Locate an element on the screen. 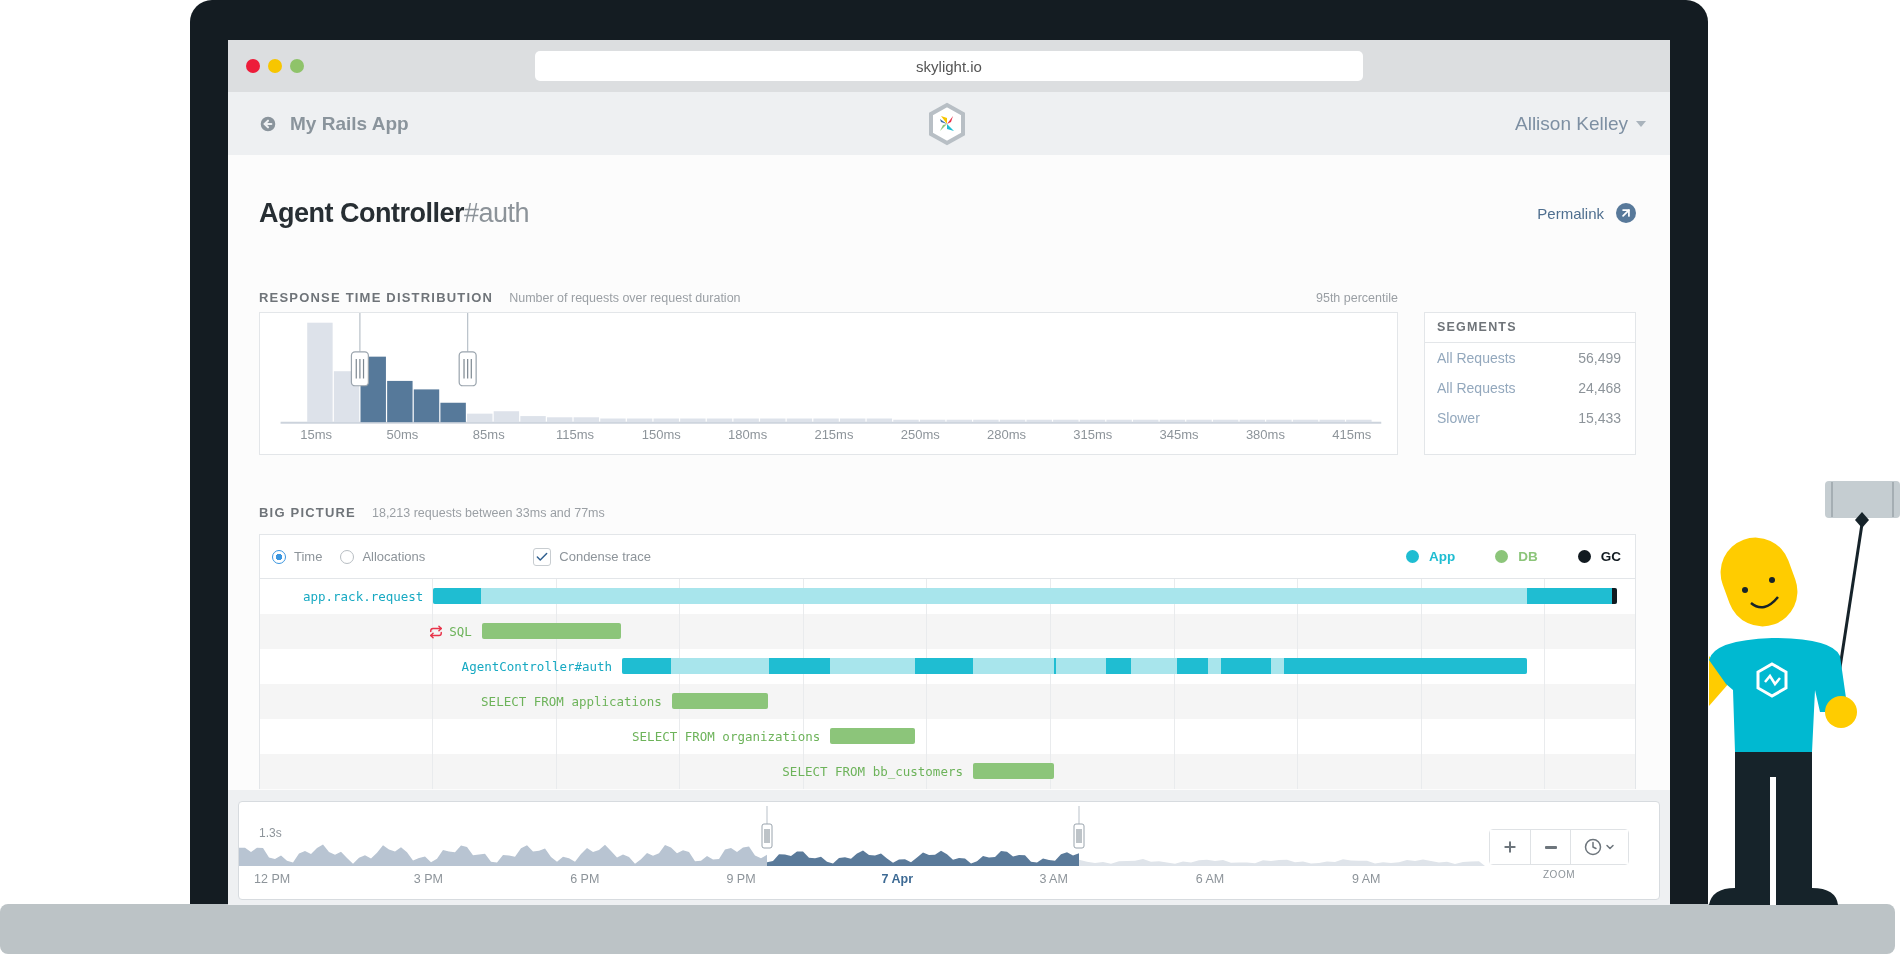 The width and height of the screenshot is (1900, 954). trace-label: SQL is located at coordinates (460, 631).